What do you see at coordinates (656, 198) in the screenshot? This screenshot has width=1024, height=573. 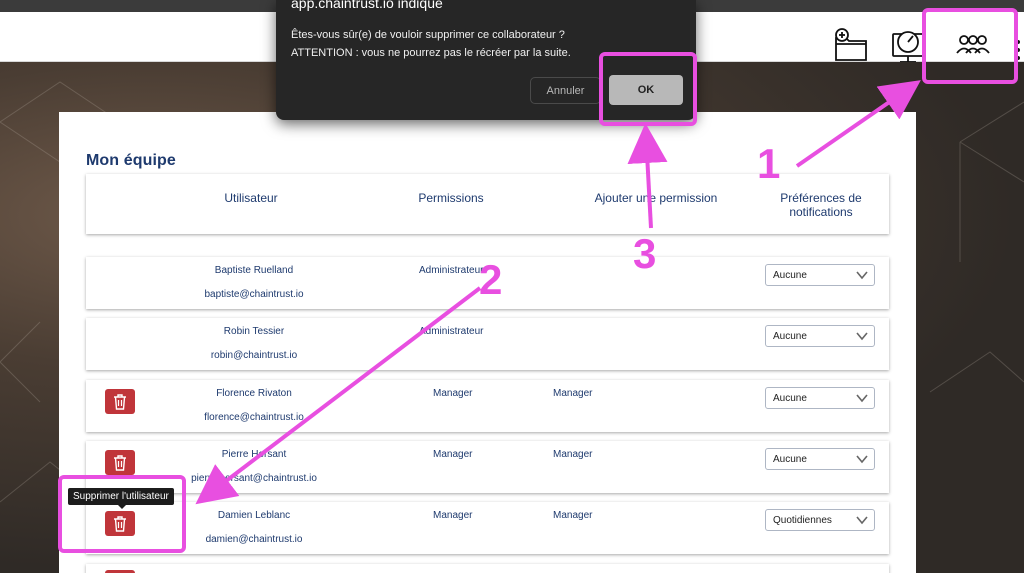 I see `column-header-add-permission: Ajouter une permission` at bounding box center [656, 198].